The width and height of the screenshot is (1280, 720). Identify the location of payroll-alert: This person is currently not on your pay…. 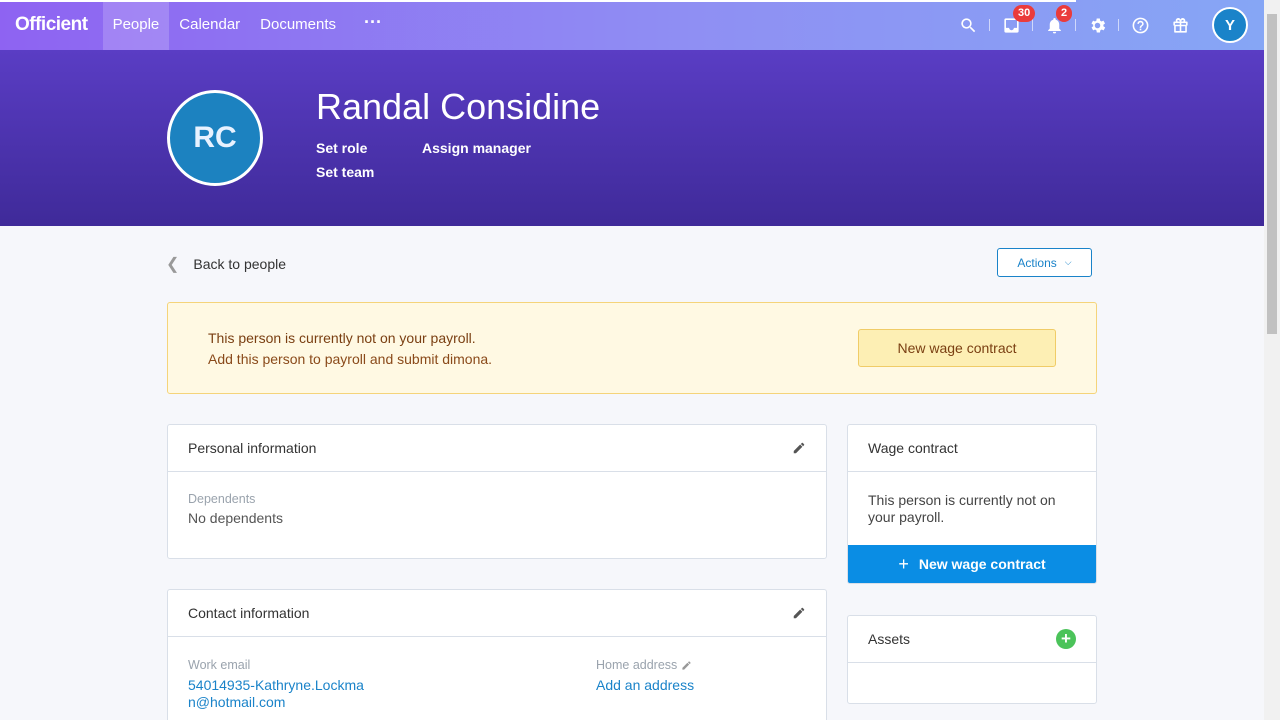
(632, 348).